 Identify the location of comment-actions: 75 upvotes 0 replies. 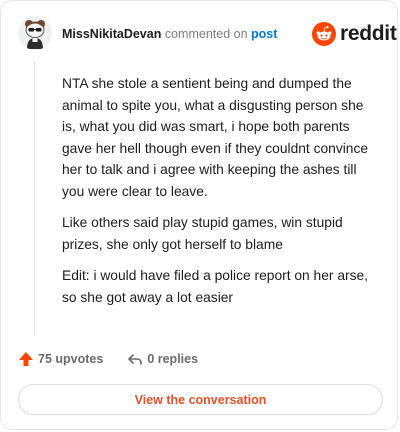
(108, 359).